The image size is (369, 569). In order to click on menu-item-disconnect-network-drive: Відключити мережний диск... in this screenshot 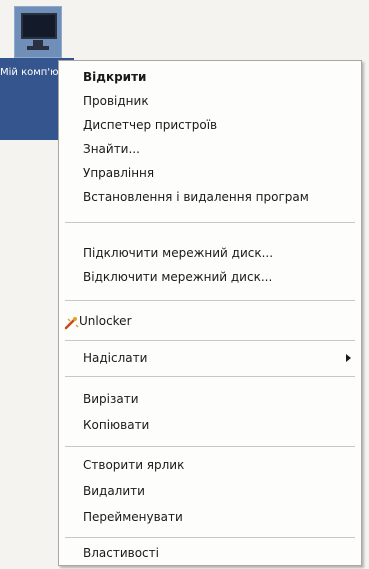, I will do `click(210, 277)`.